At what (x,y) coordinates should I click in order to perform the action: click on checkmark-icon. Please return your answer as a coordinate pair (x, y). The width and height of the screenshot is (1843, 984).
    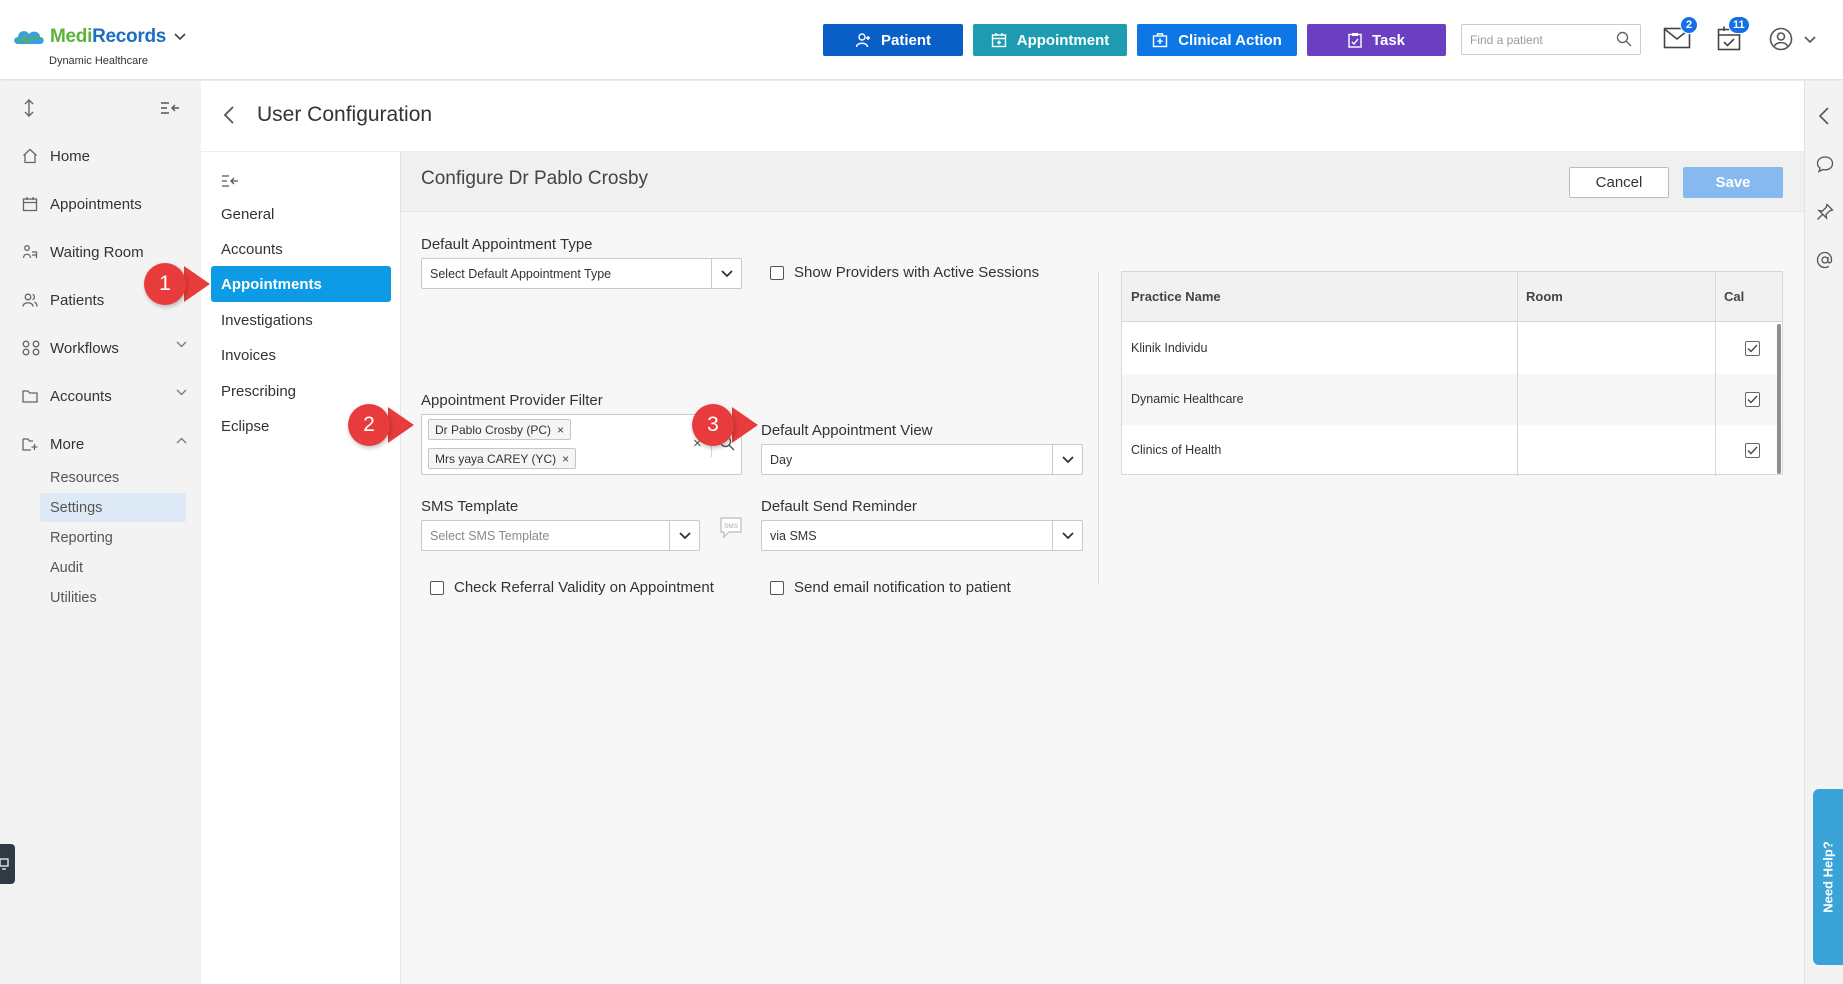
    Looking at the image, I should click on (1752, 348).